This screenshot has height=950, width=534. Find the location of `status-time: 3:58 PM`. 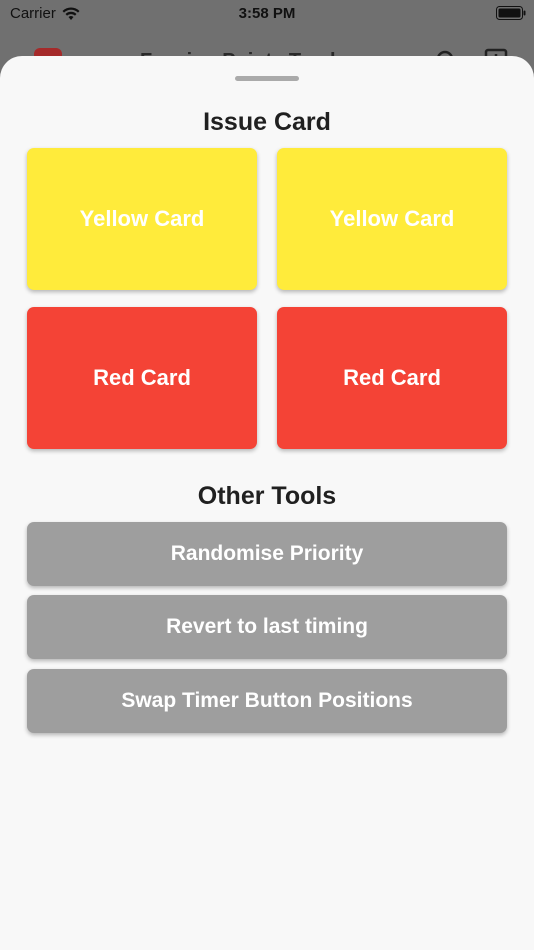

status-time: 3:58 PM is located at coordinates (267, 13).